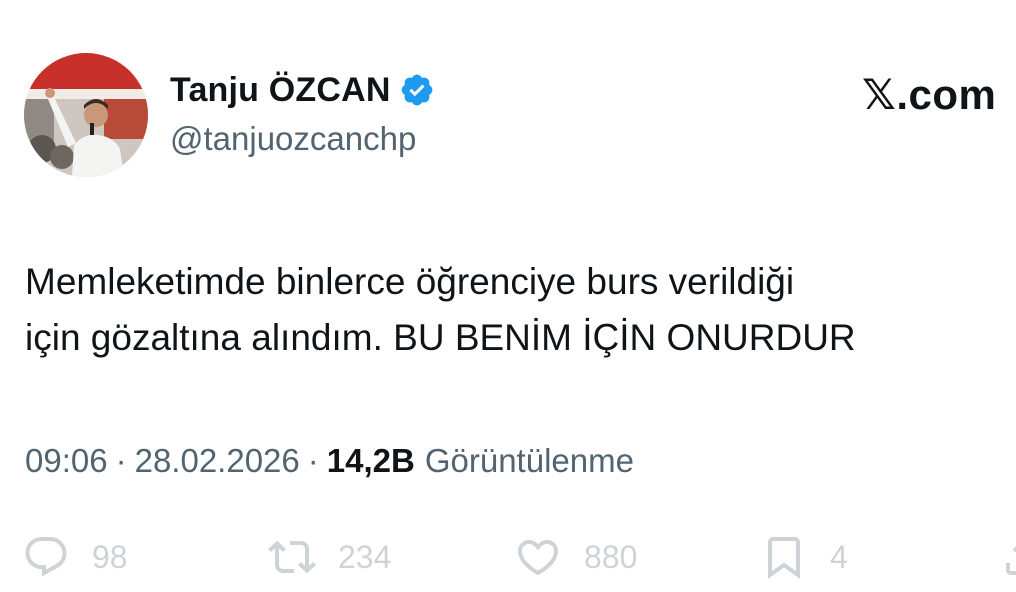 The height and width of the screenshot is (592, 1016). Describe the element at coordinates (280, 90) in the screenshot. I see `author-display-name: Tanju ÖZCAN` at that location.